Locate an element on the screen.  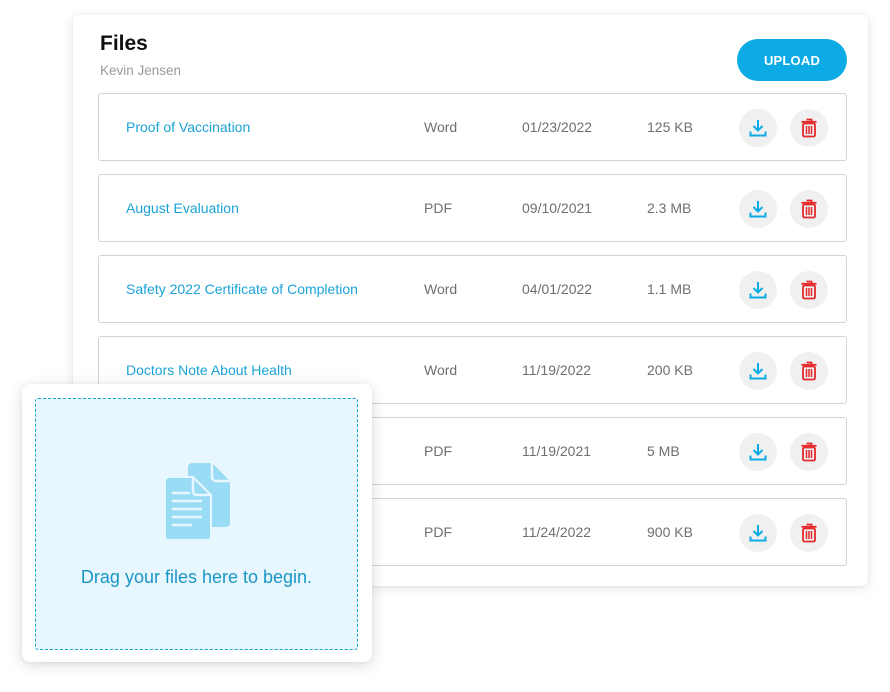
file-size: 2.3 MB is located at coordinates (669, 208).